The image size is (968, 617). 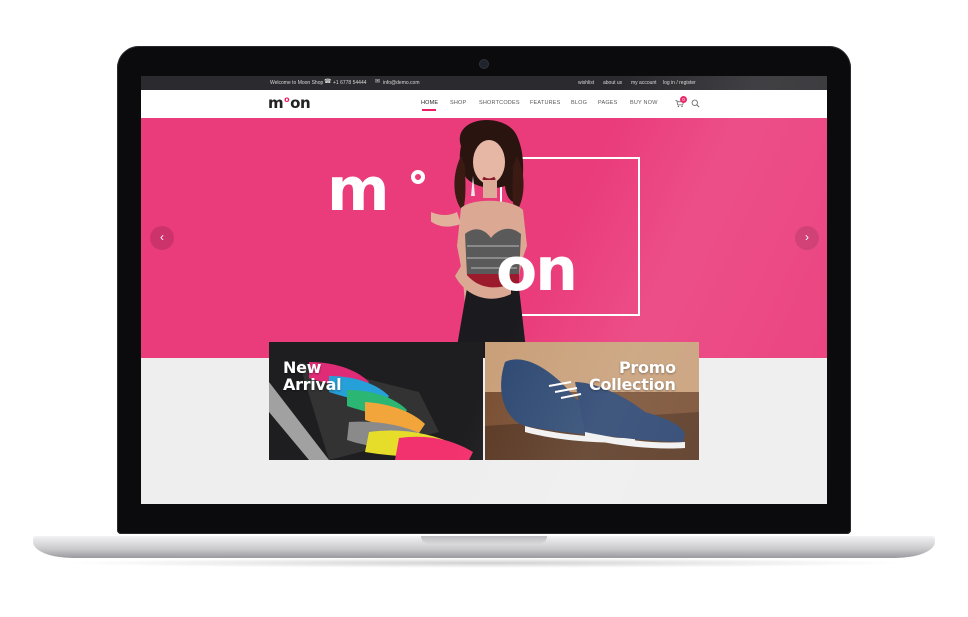 I want to click on nav-shop: SHOP, so click(x=458, y=103).